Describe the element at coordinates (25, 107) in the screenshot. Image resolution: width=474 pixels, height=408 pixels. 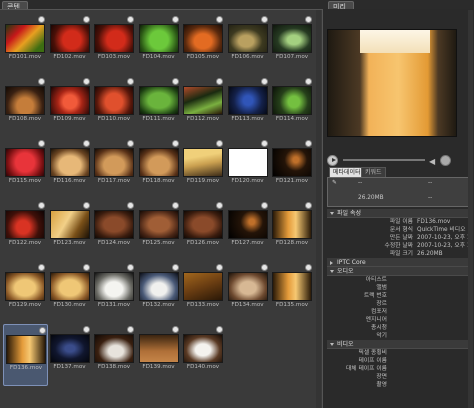
I see `thumbnail-item: FD108.mov` at that location.